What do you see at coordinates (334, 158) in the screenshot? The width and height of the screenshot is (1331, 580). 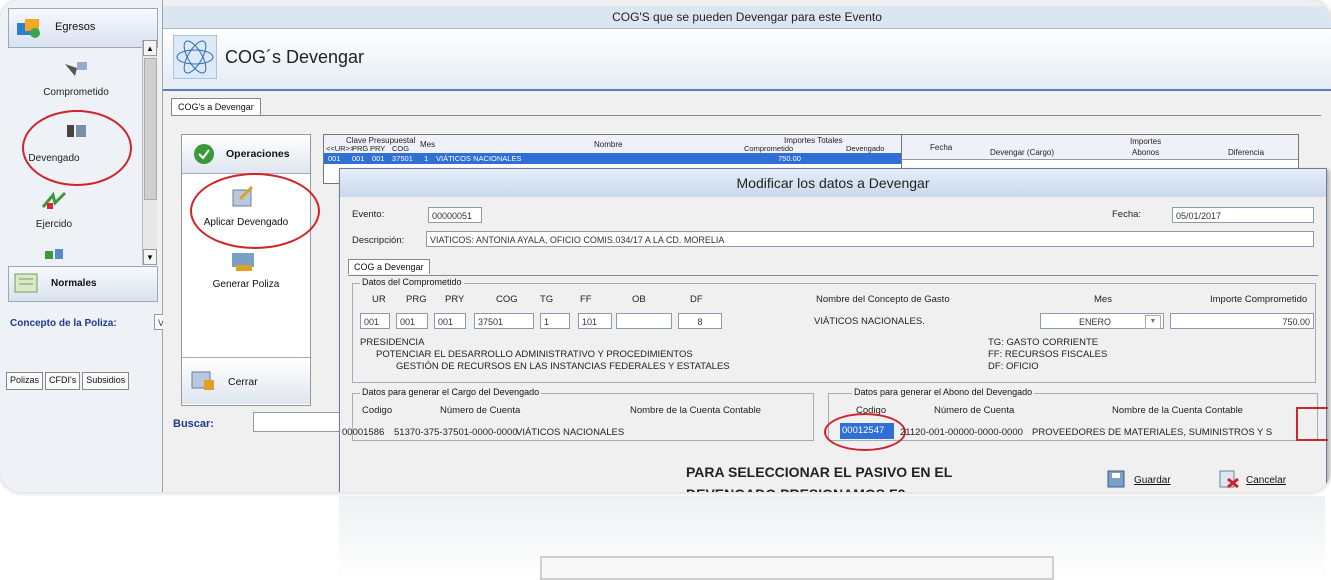 I see `row-ur: 001` at bounding box center [334, 158].